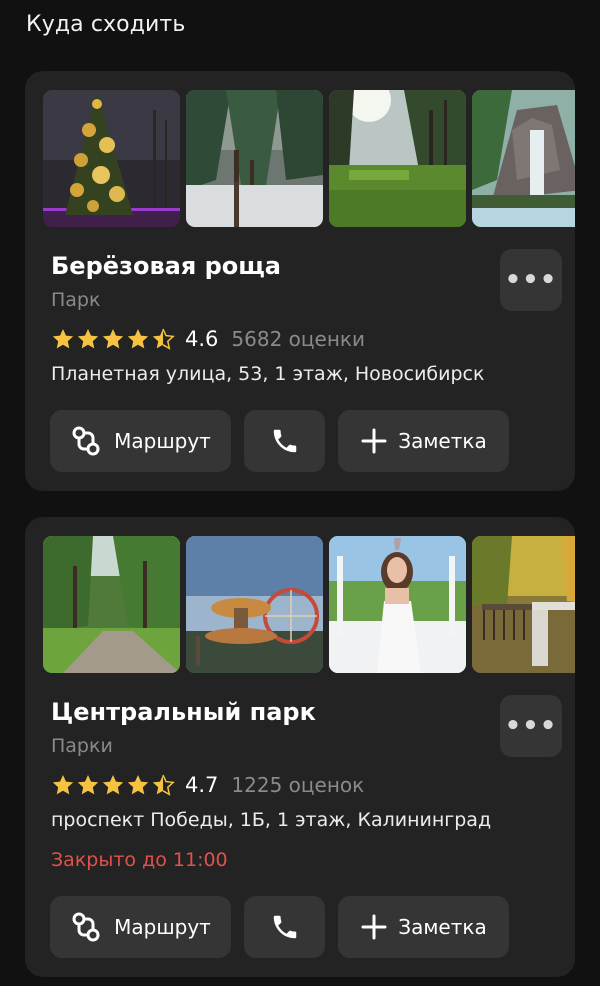 This screenshot has width=600, height=986. I want to click on section-title: Куда сходить, so click(106, 24).